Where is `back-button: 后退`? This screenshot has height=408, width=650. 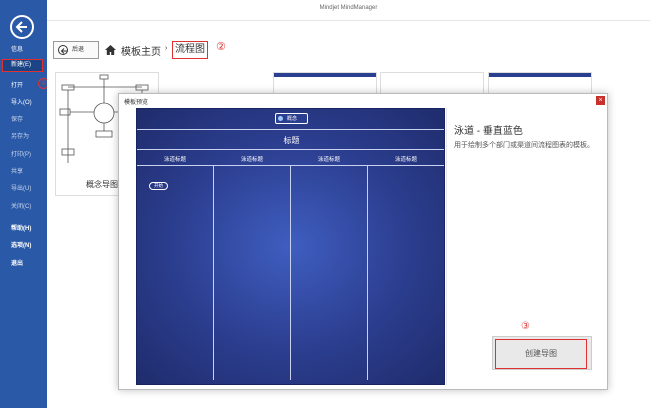
back-button: 后退 is located at coordinates (76, 50).